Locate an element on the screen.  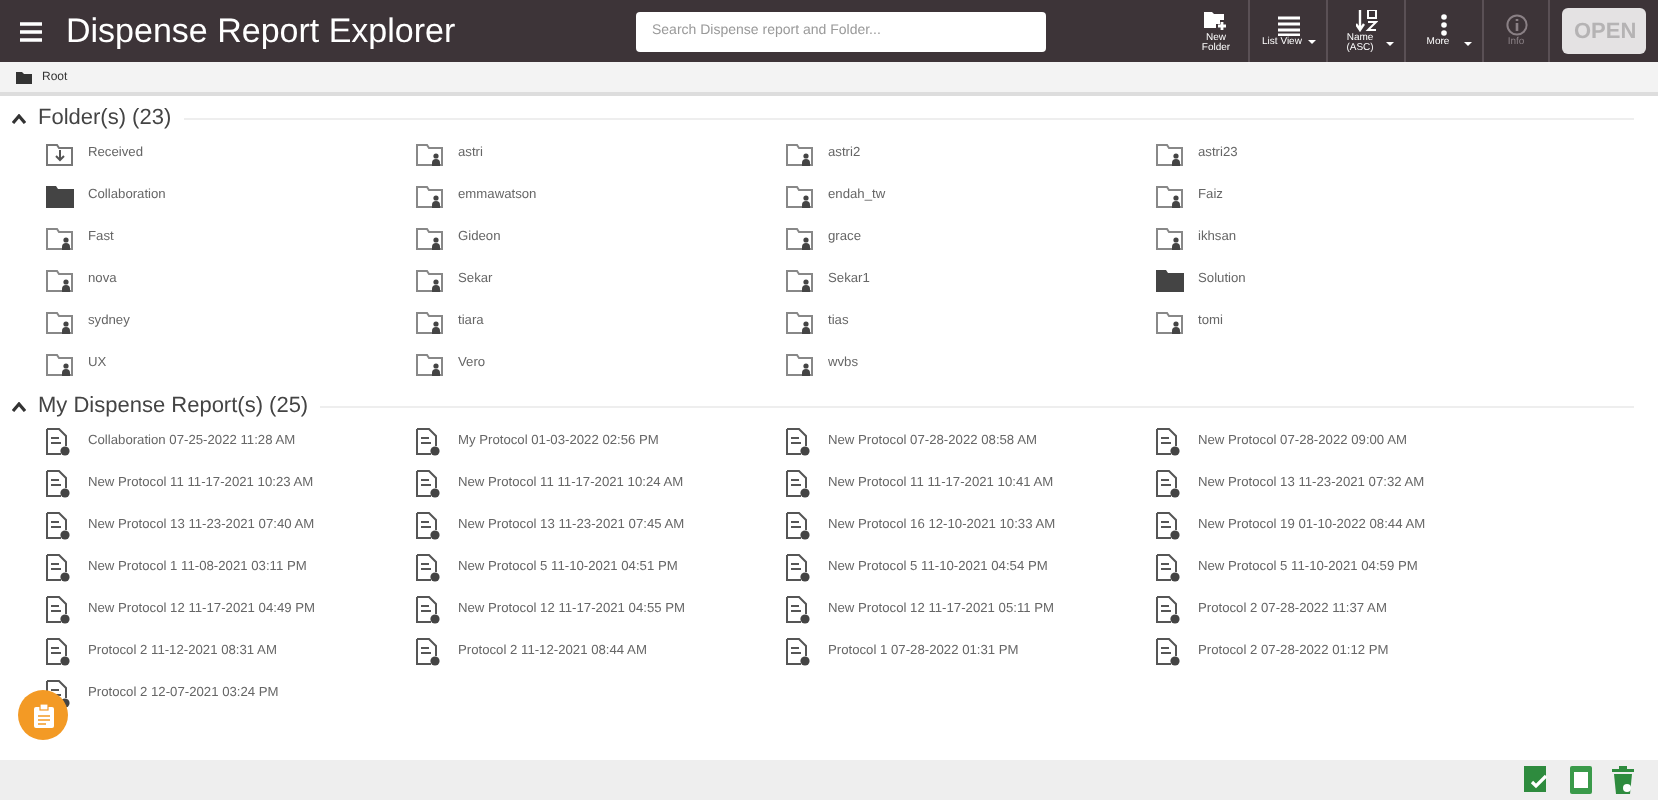
clipboard-icon is located at coordinates (43, 715).